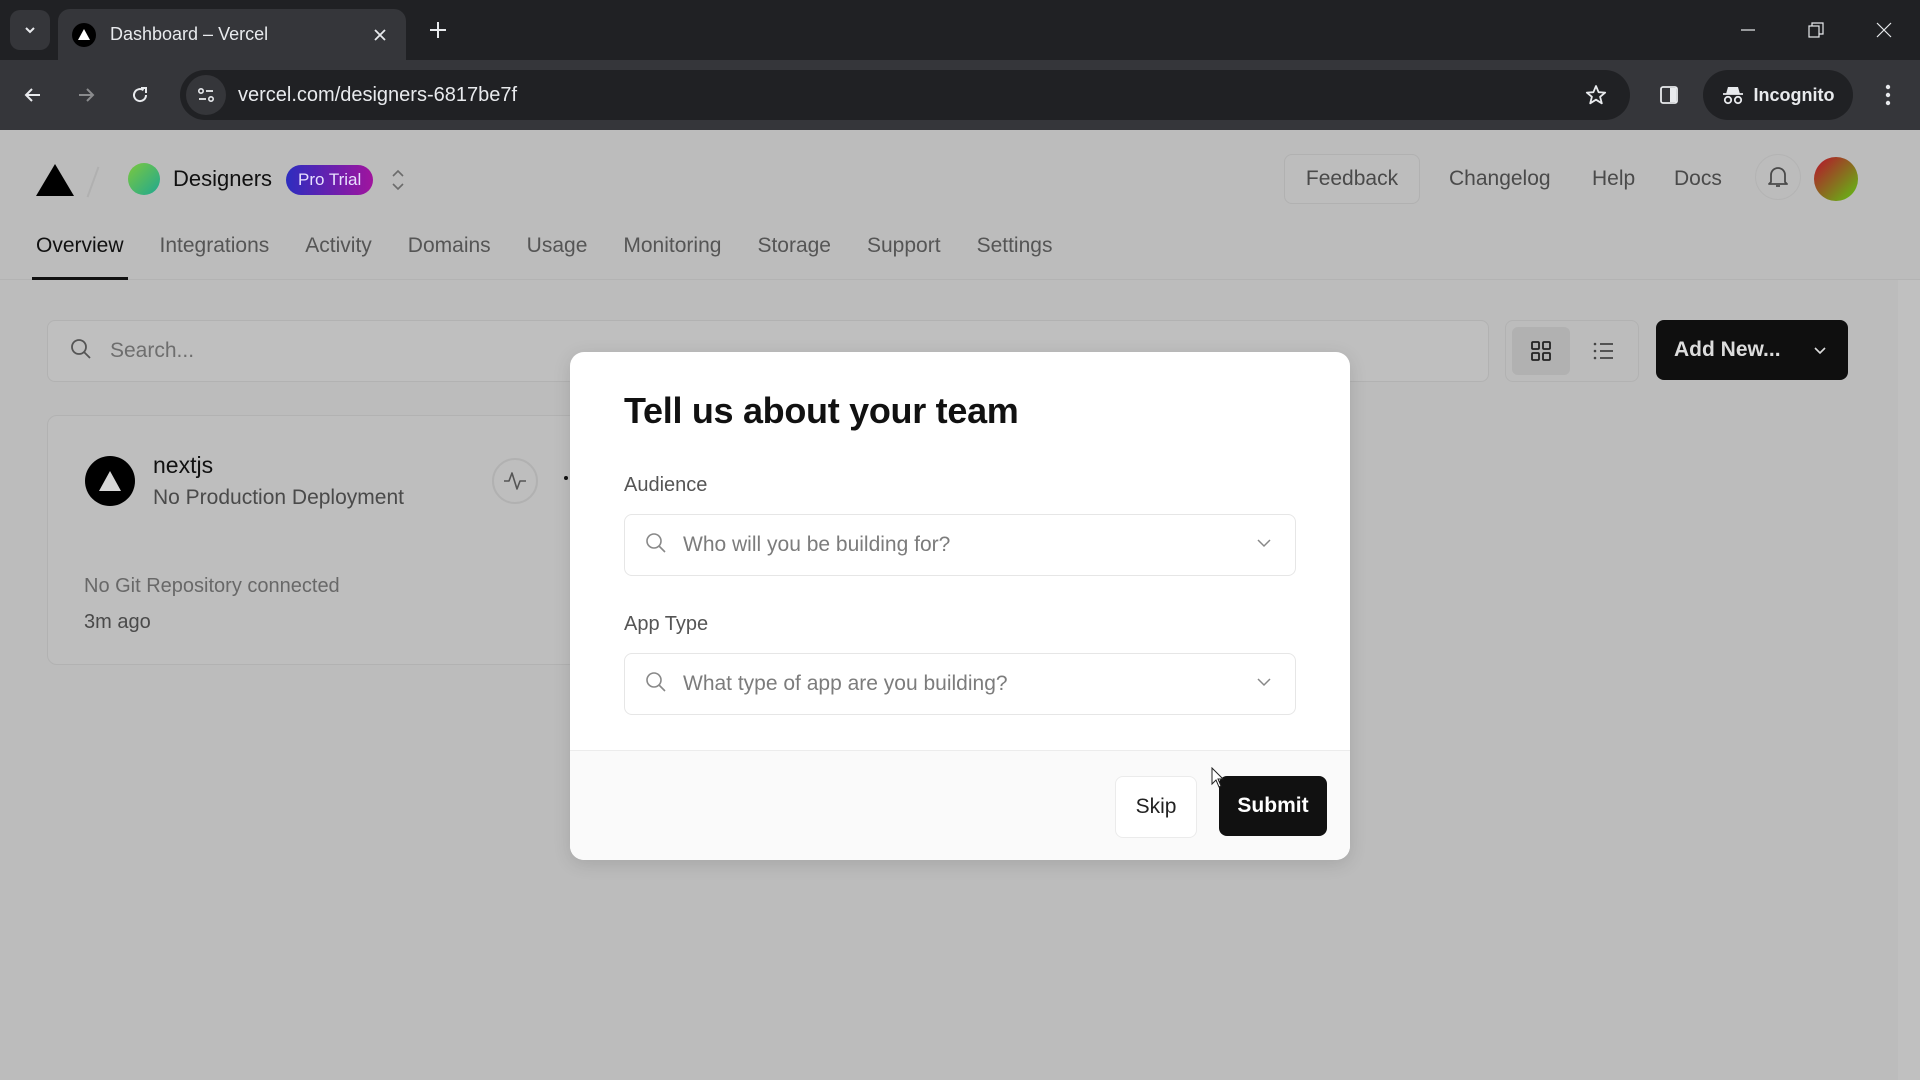  What do you see at coordinates (380, 35) in the screenshot?
I see `close-tab-icon` at bounding box center [380, 35].